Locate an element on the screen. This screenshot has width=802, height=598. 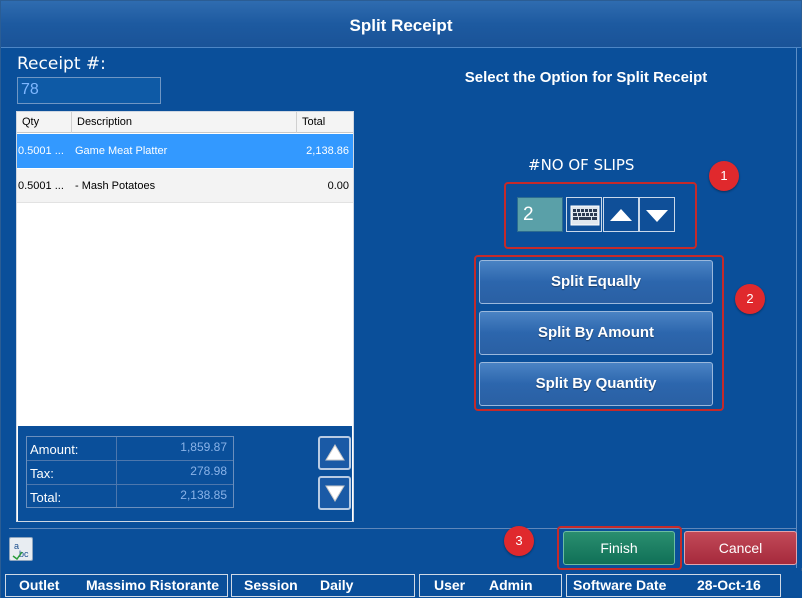
status-outlet: Outlet Massimo Ristorante is located at coordinates (116, 585).